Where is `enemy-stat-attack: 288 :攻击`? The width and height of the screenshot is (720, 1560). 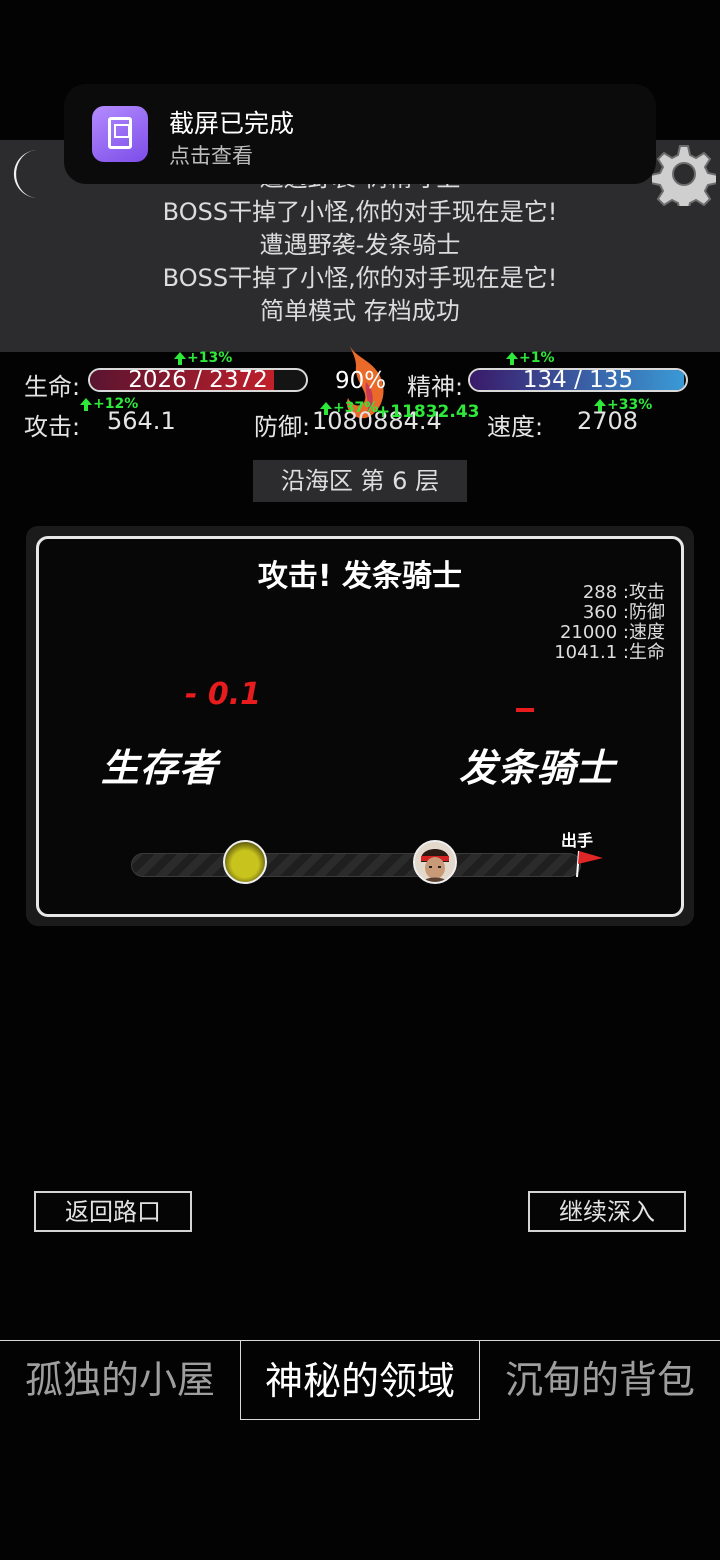
enemy-stat-attack: 288 :攻击 is located at coordinates (623, 592).